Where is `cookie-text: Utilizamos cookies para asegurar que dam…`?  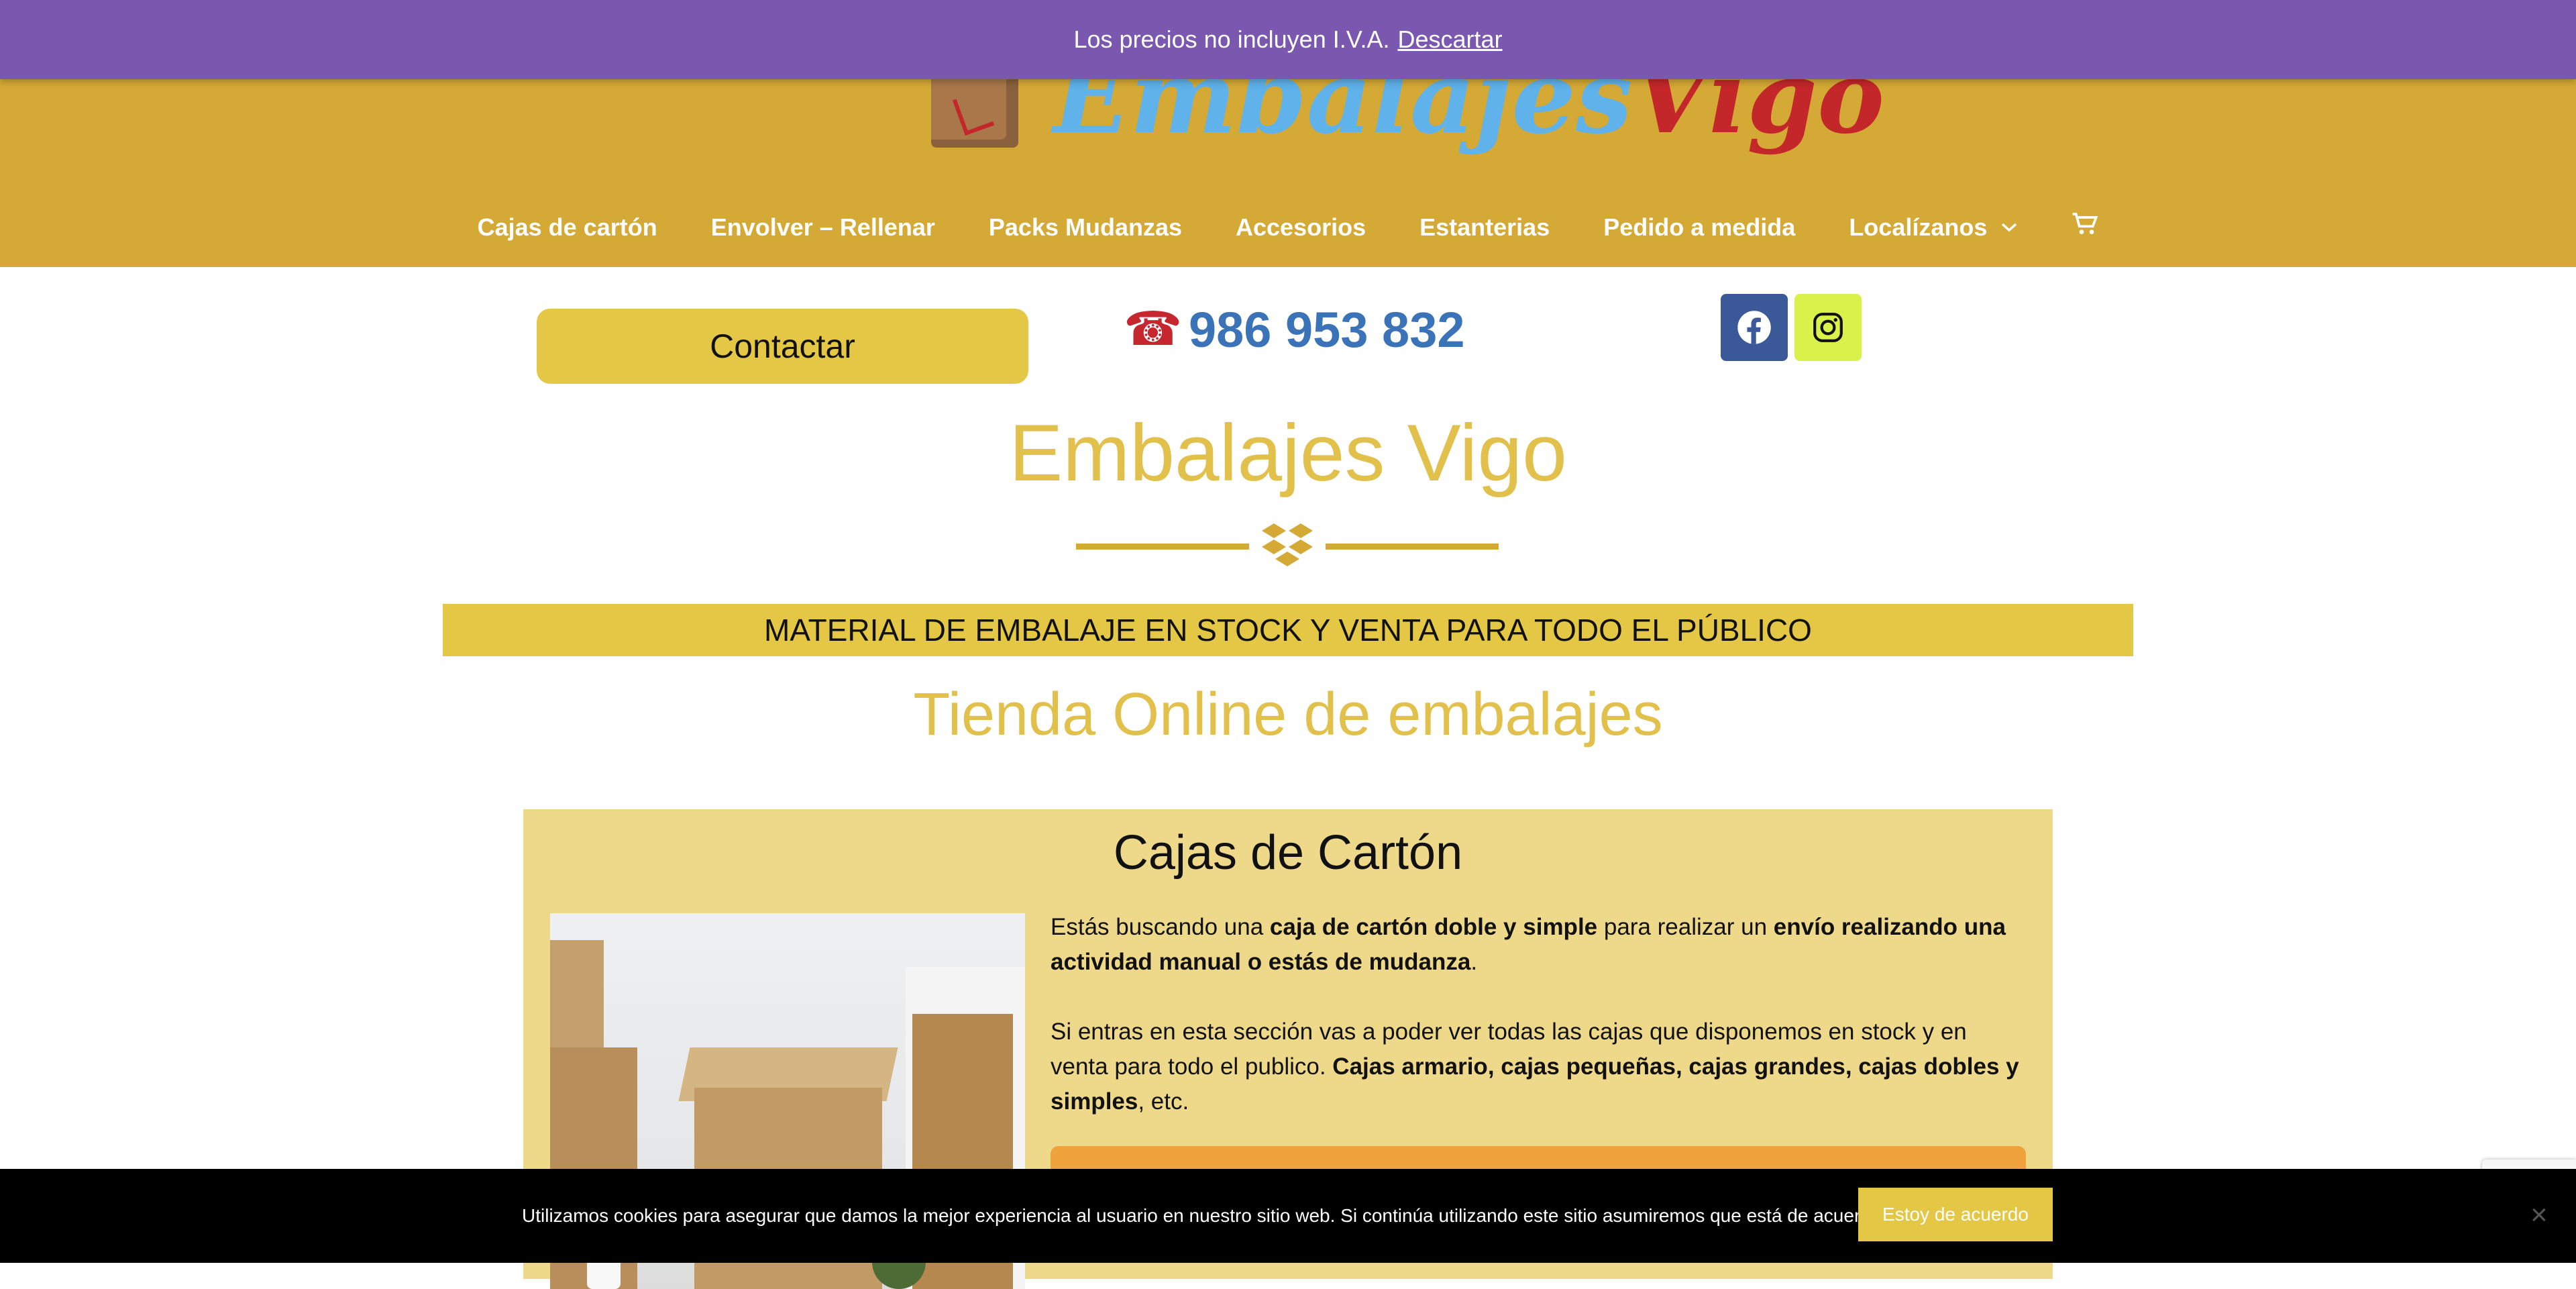 cookie-text: Utilizamos cookies para asegurar que dam… is located at coordinates (1204, 1216).